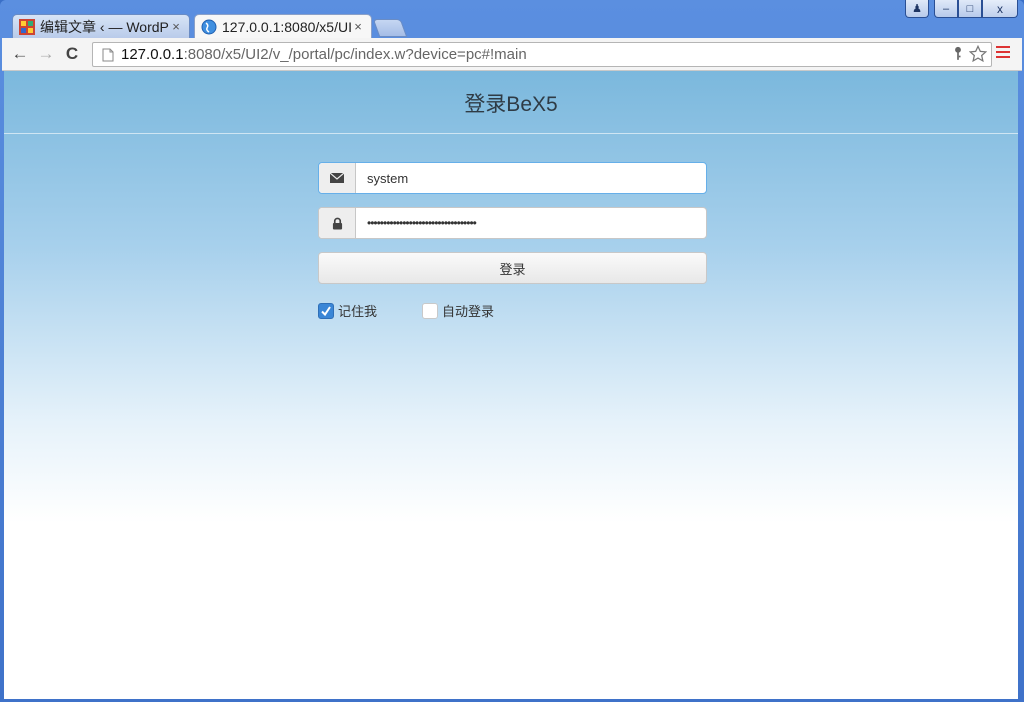 Image resolution: width=1024 pixels, height=702 pixels. I want to click on tab-wordpress: 编辑文章 ‹ — WordPress ×, so click(101, 26).